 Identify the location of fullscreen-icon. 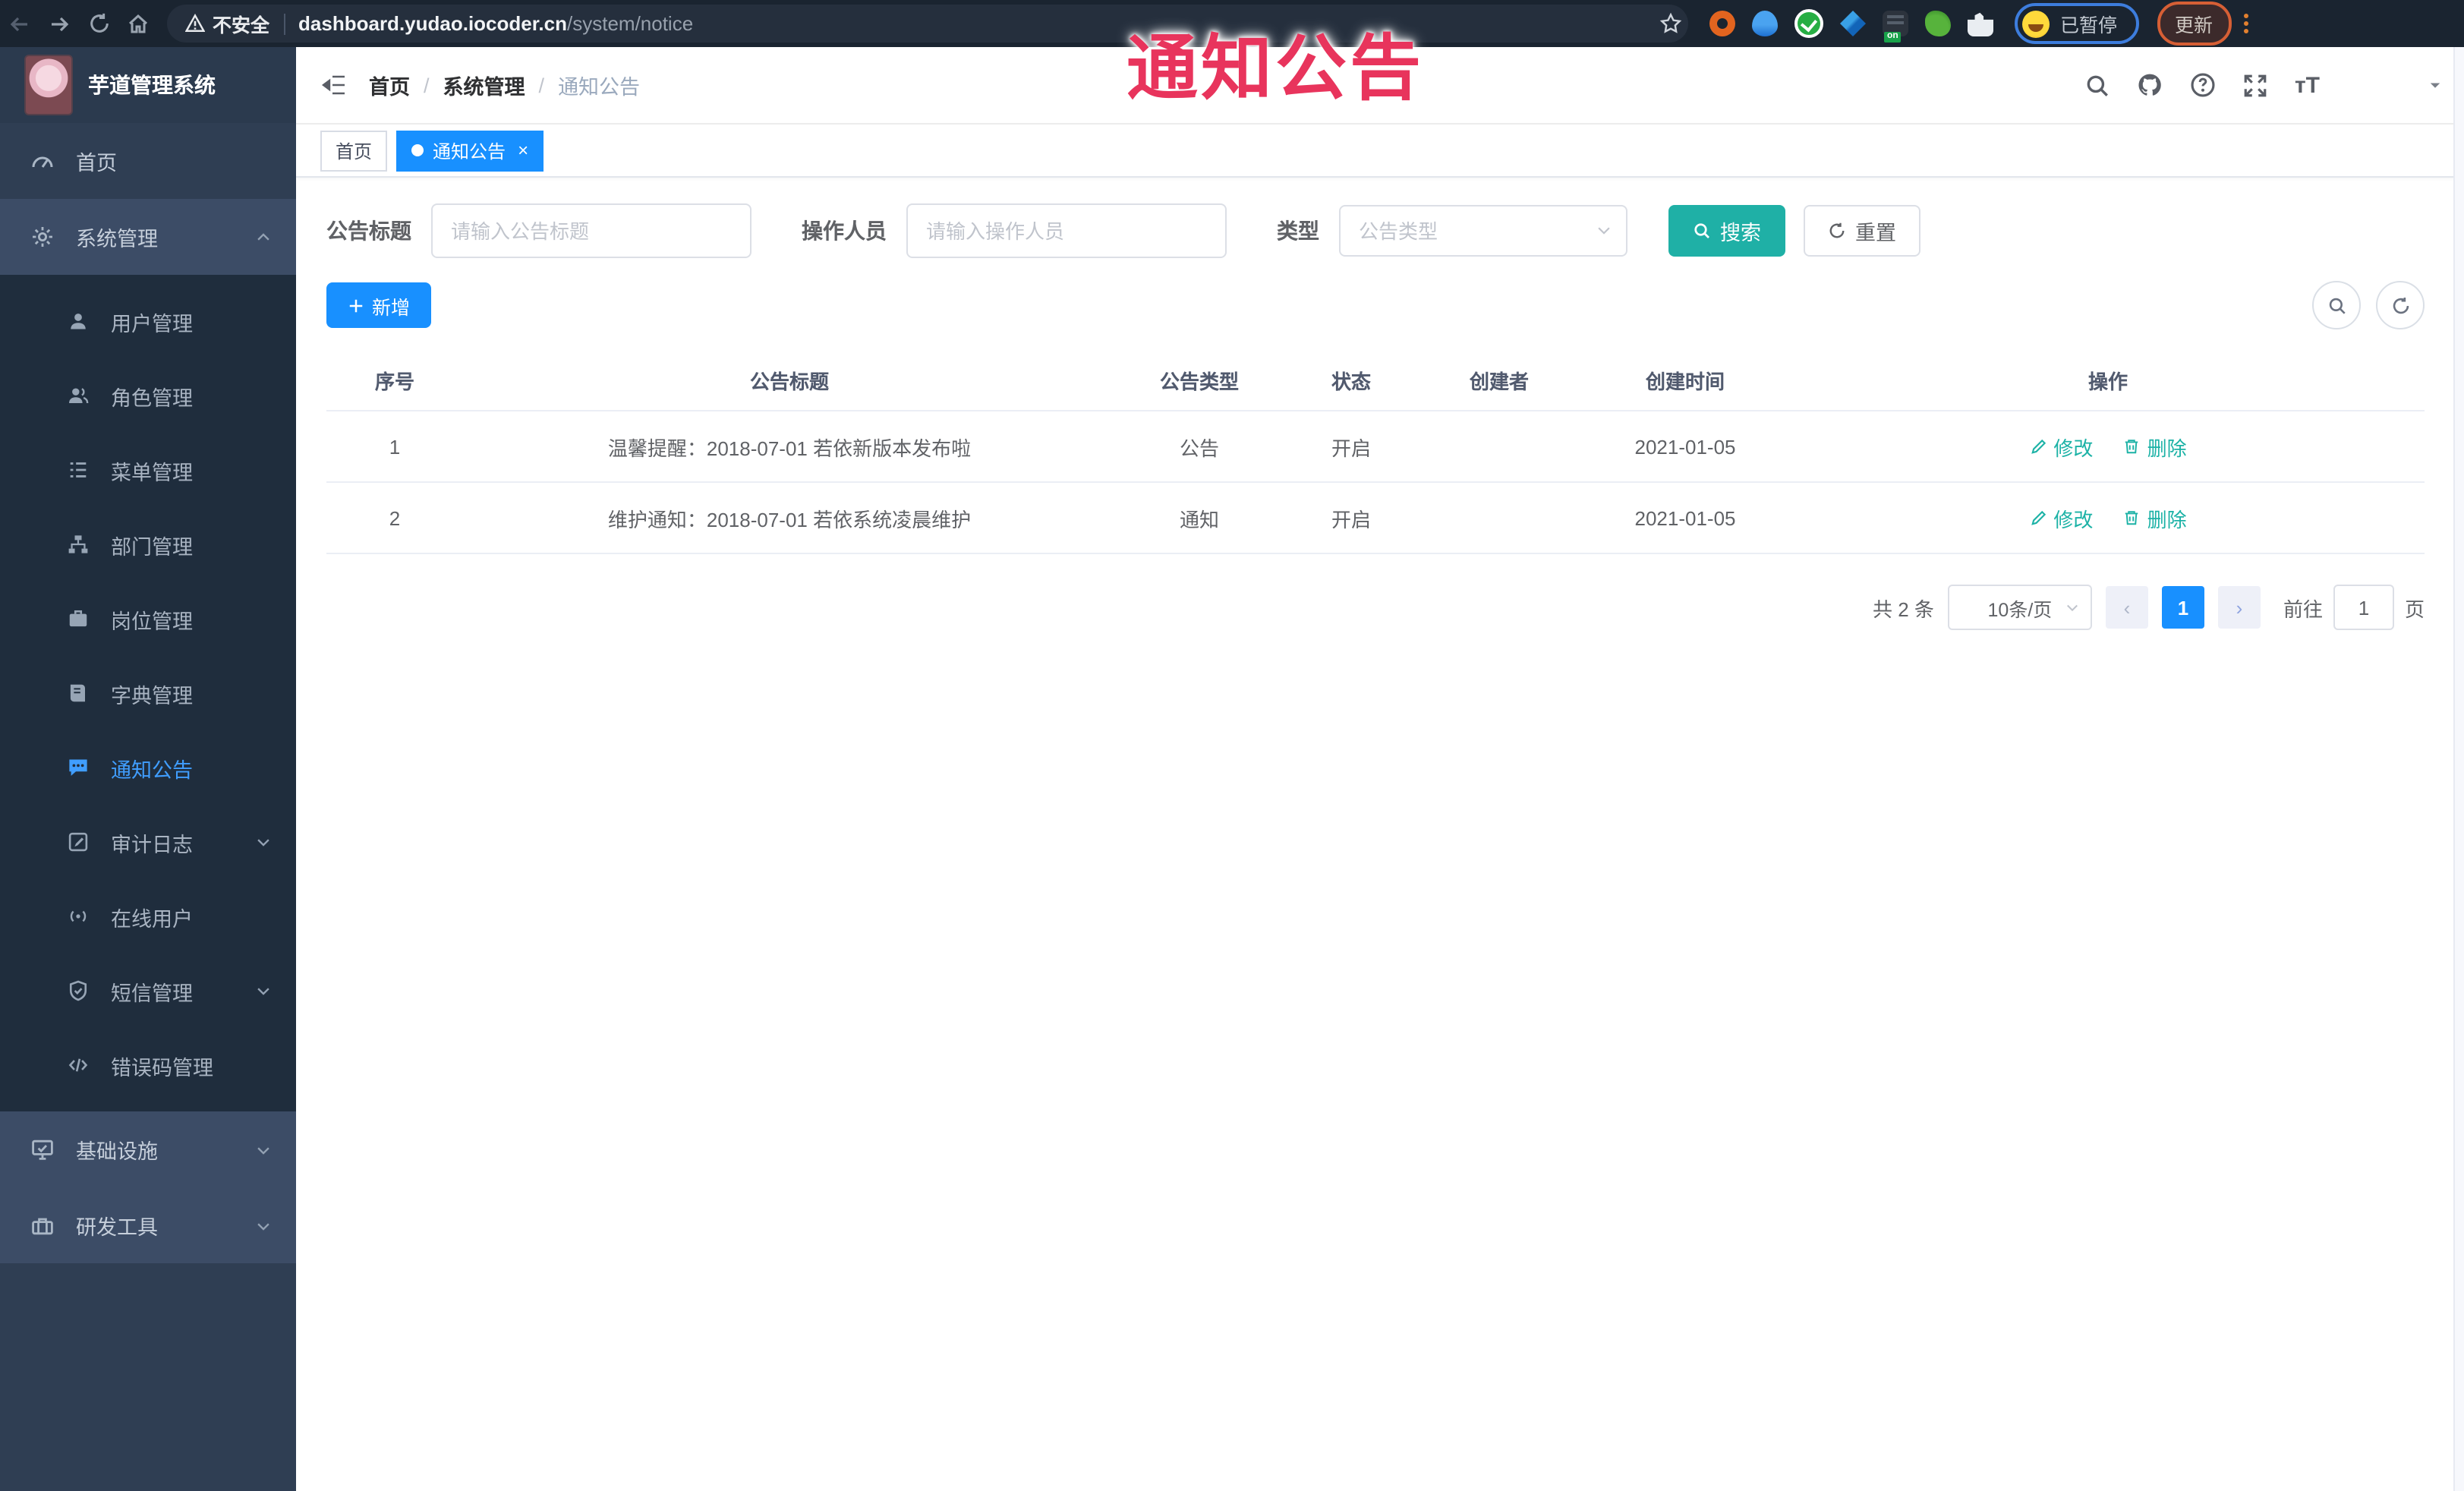
(2256, 85).